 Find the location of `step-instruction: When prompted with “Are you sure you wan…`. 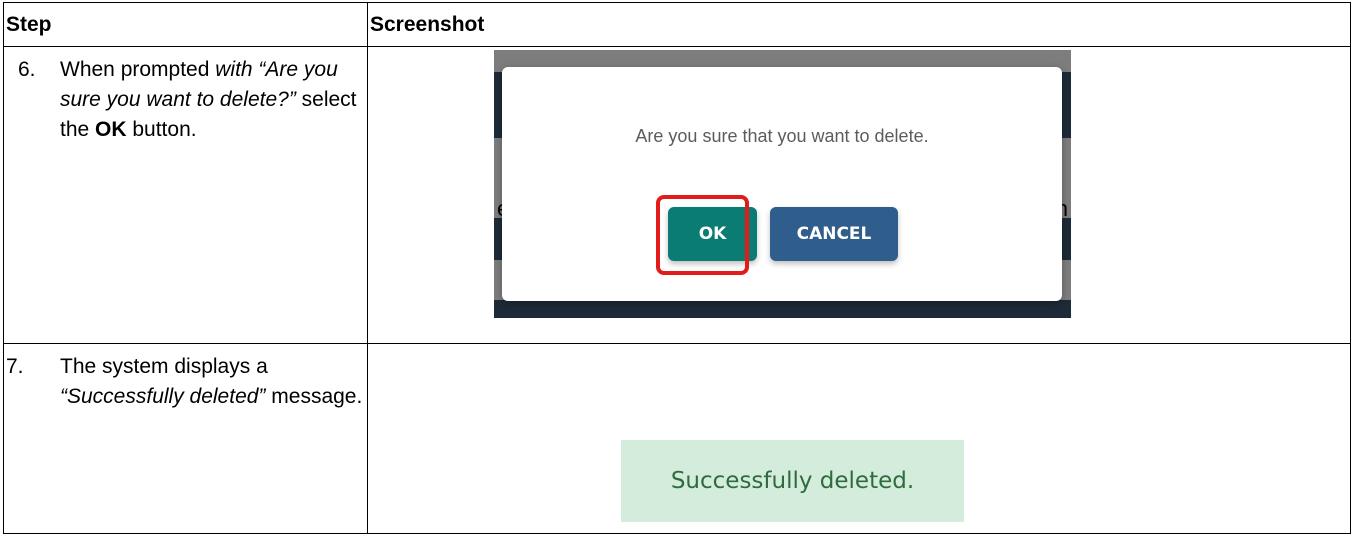

step-instruction: When prompted with “Are you sure you wan… is located at coordinates (208, 100).